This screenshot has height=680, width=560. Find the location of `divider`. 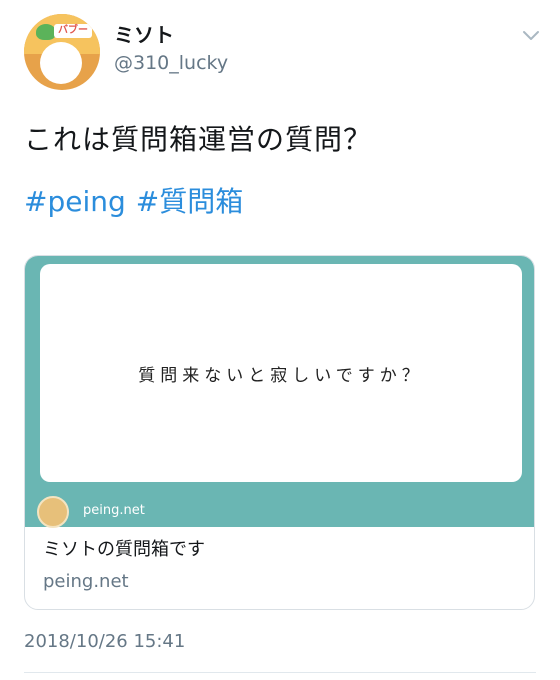

divider is located at coordinates (280, 672).